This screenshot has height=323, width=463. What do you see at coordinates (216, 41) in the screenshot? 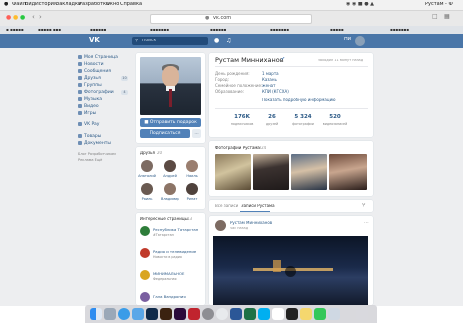
I see `bell-icon: ●` at bounding box center [216, 41].